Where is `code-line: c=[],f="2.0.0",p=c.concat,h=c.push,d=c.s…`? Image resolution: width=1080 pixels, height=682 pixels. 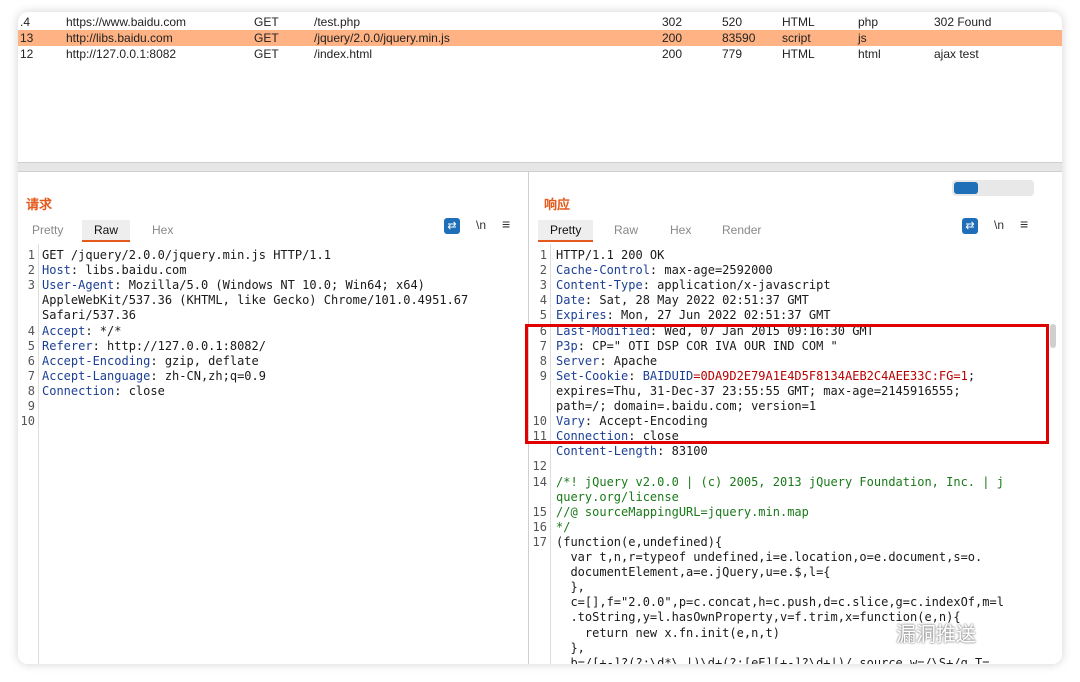 code-line: c=[],f="2.0.0",p=c.concat,h=c.push,d=c.s… is located at coordinates (780, 602).